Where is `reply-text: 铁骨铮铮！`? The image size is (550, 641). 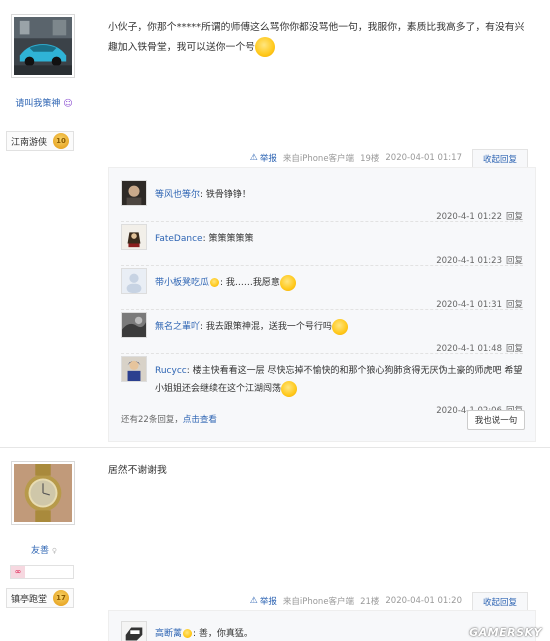 reply-text: 铁骨铮铮！ is located at coordinates (228, 195).